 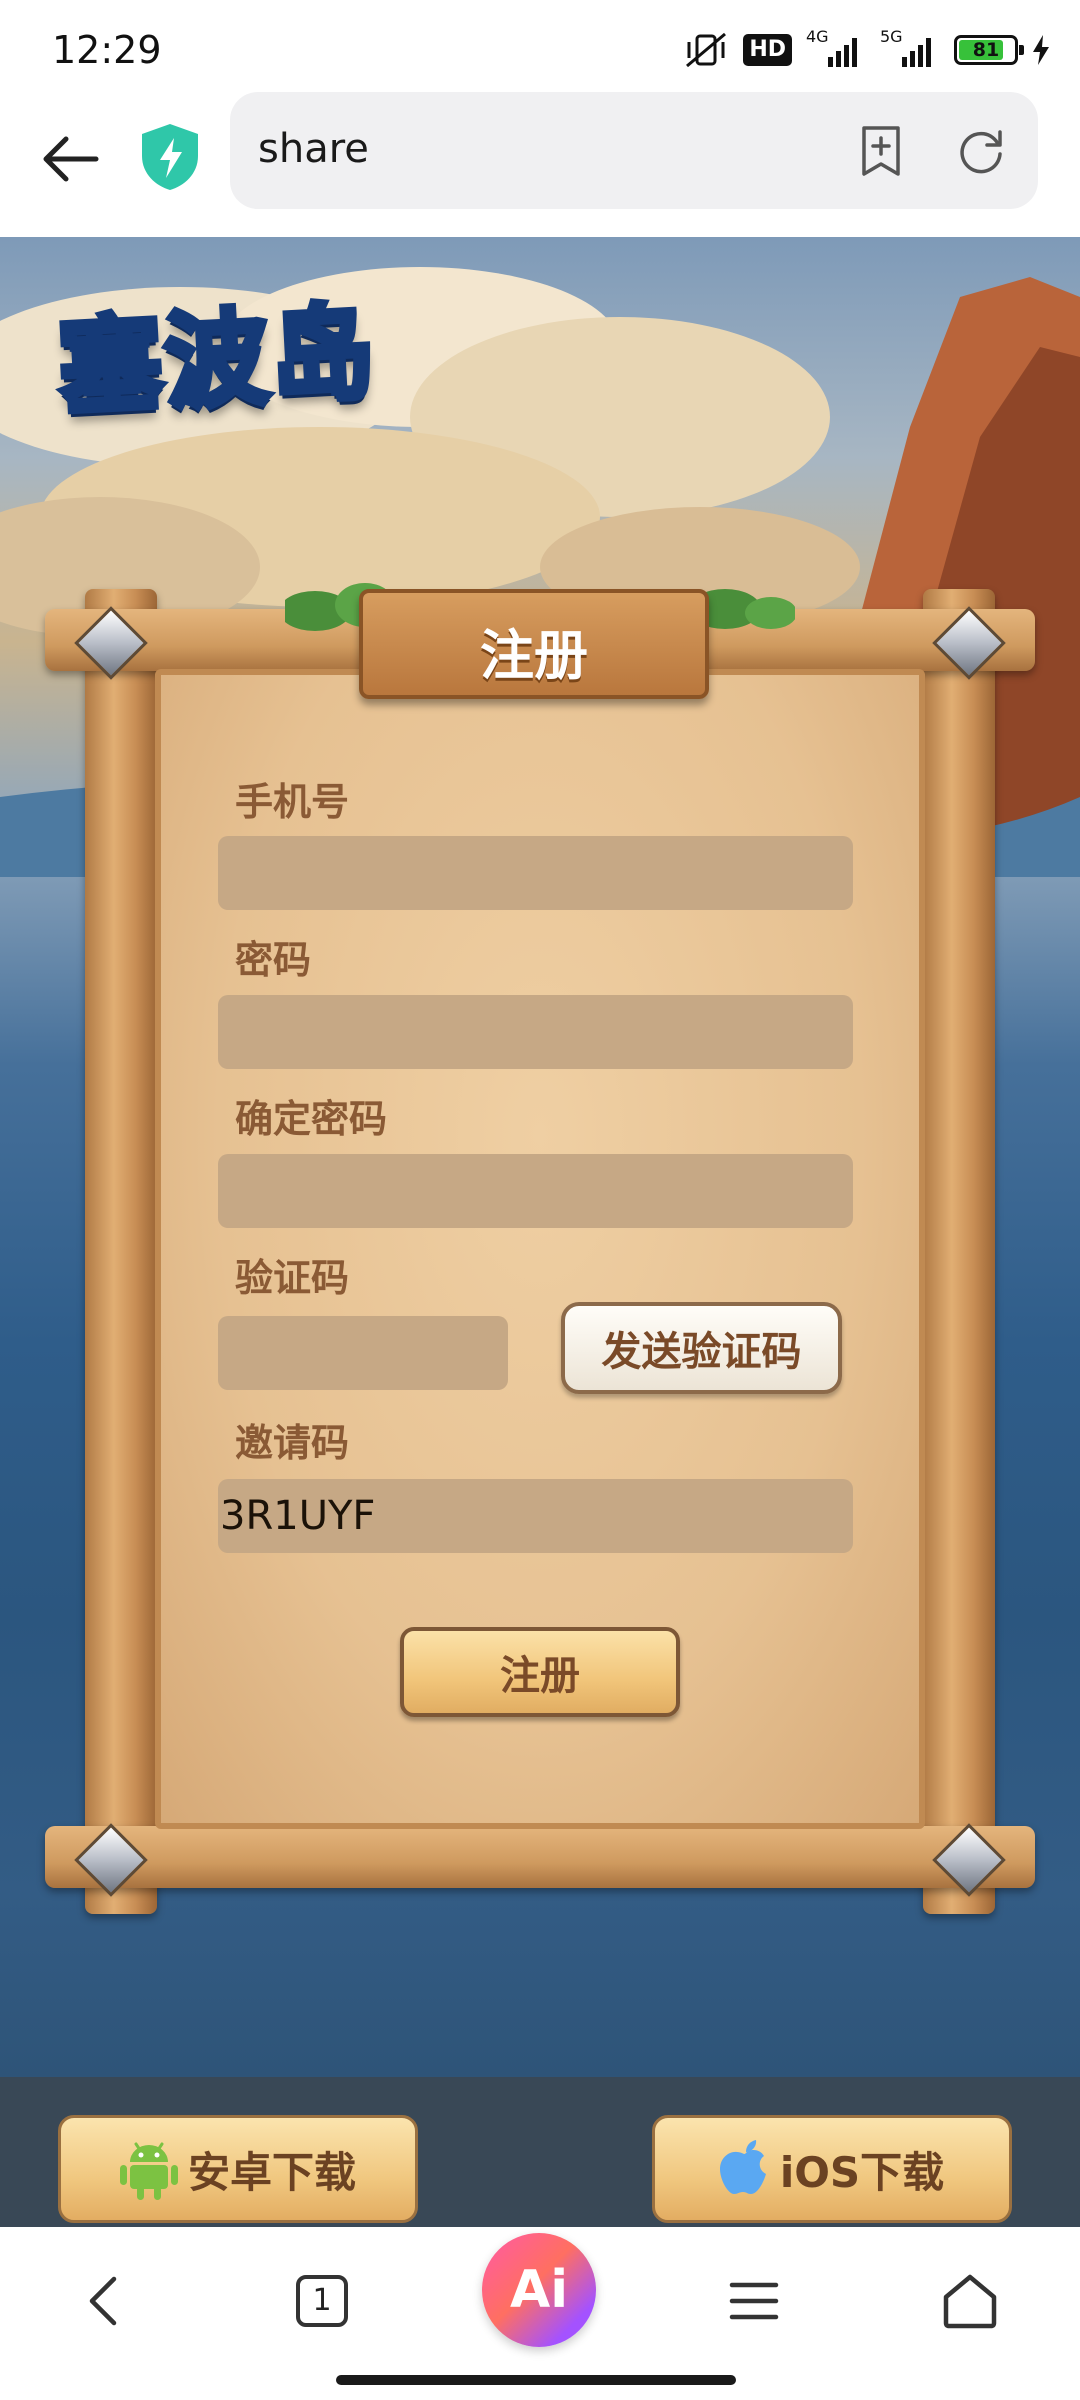 I want to click on phone-label: 手机号, so click(x=292, y=802).